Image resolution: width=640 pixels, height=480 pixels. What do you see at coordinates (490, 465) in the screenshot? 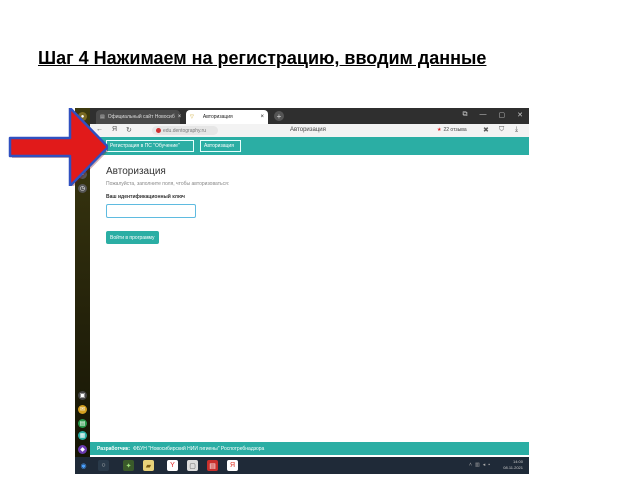
I see `language-icon: ▪` at bounding box center [490, 465].